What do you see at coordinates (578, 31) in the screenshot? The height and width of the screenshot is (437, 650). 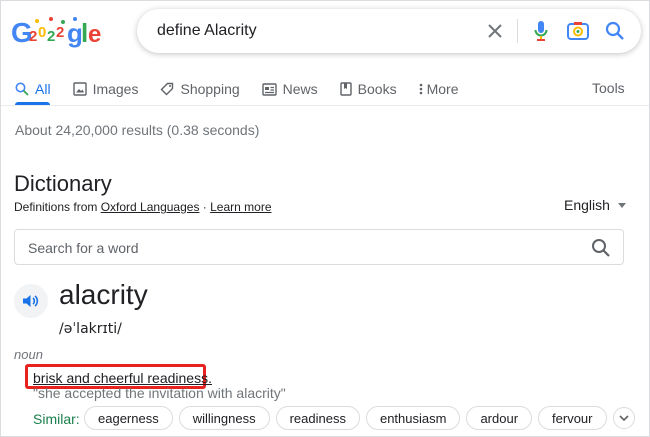 I see `camera-lens-icon` at bounding box center [578, 31].